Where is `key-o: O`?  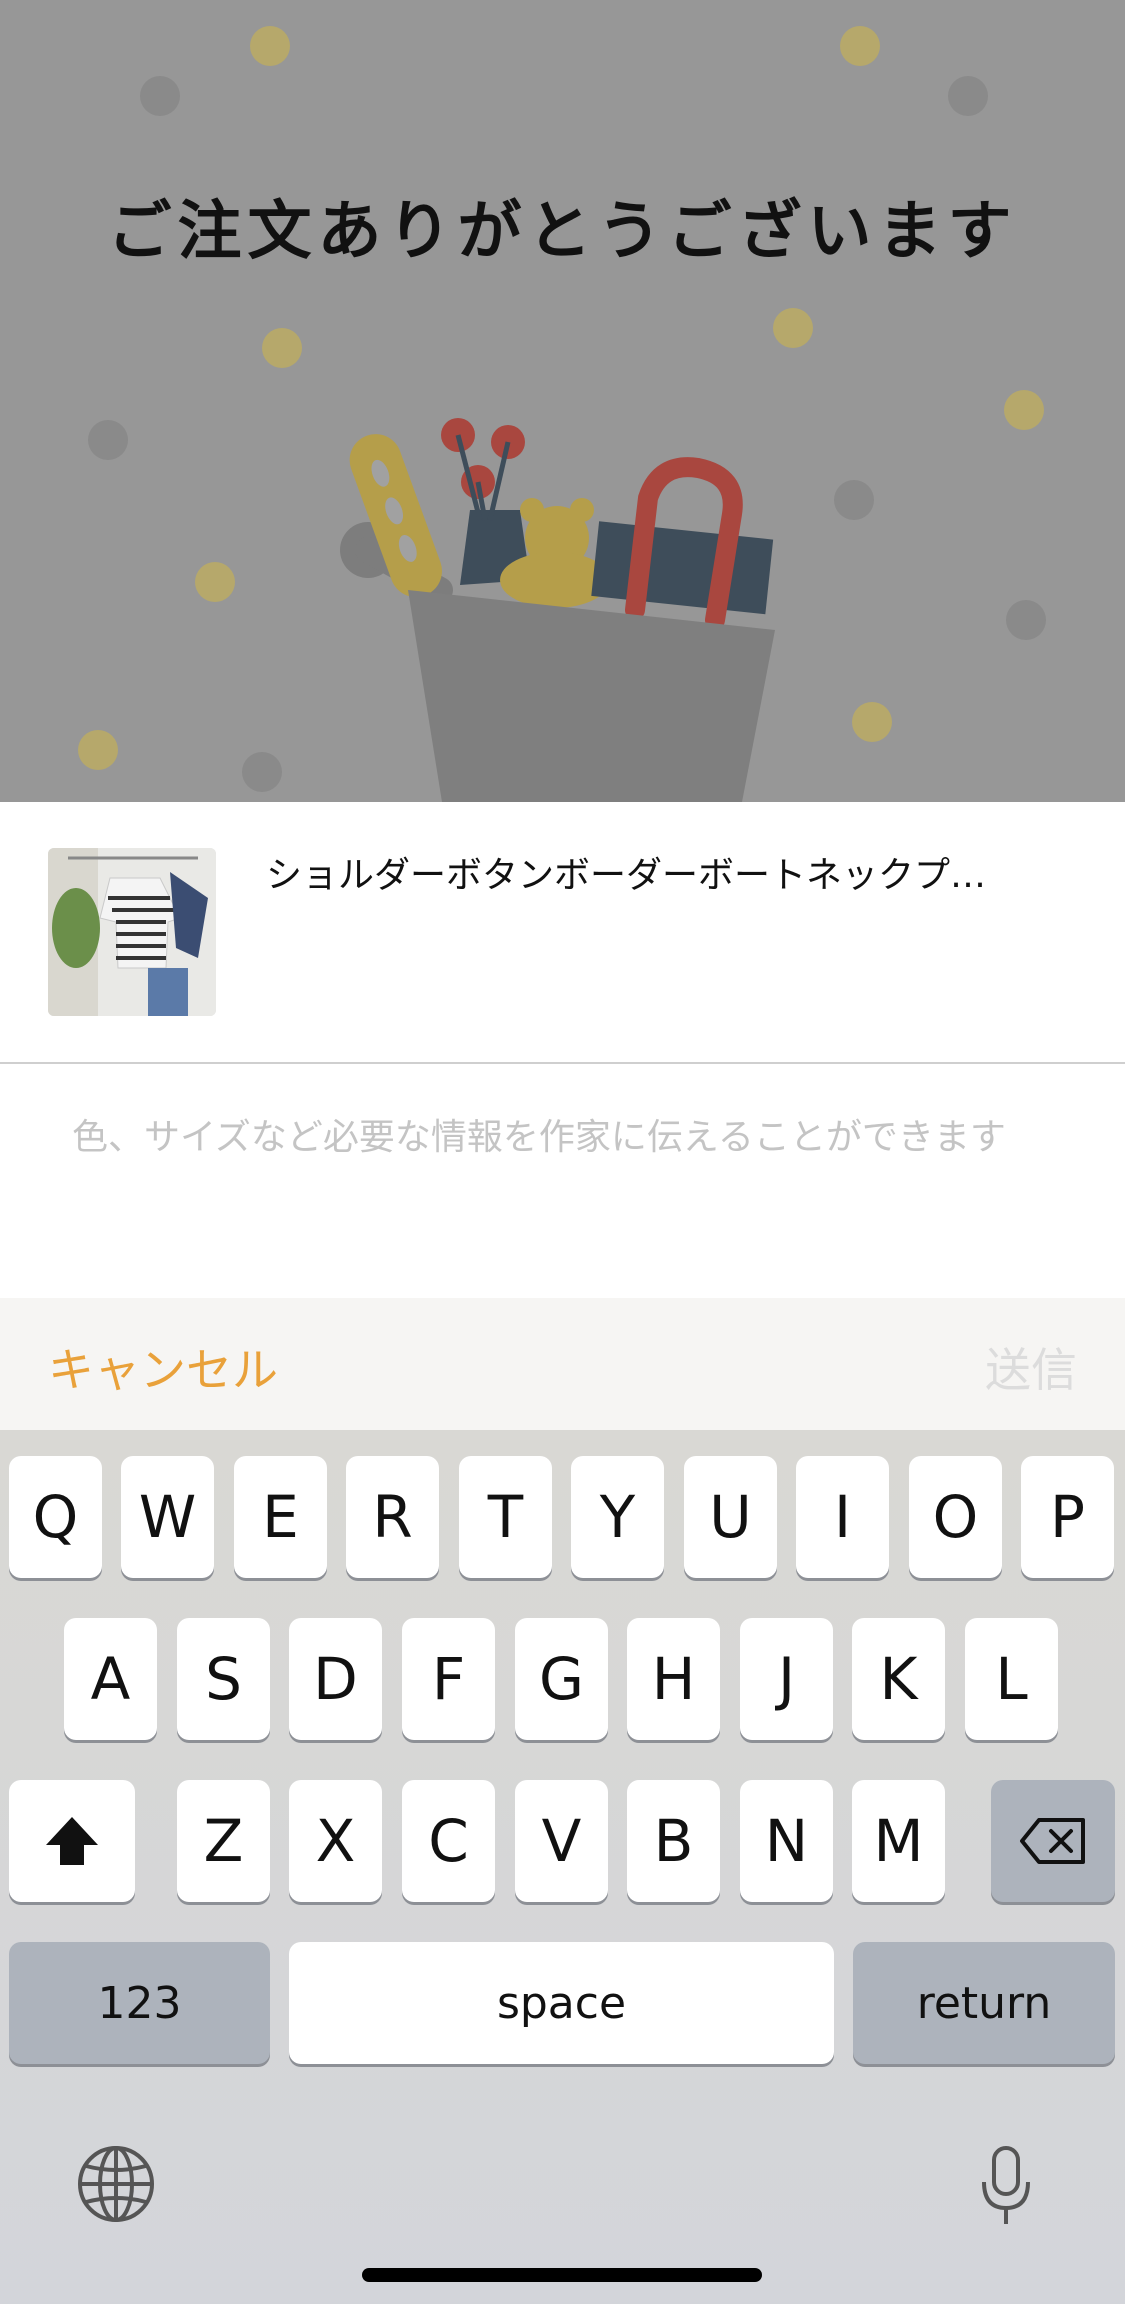
key-o: O is located at coordinates (955, 1517).